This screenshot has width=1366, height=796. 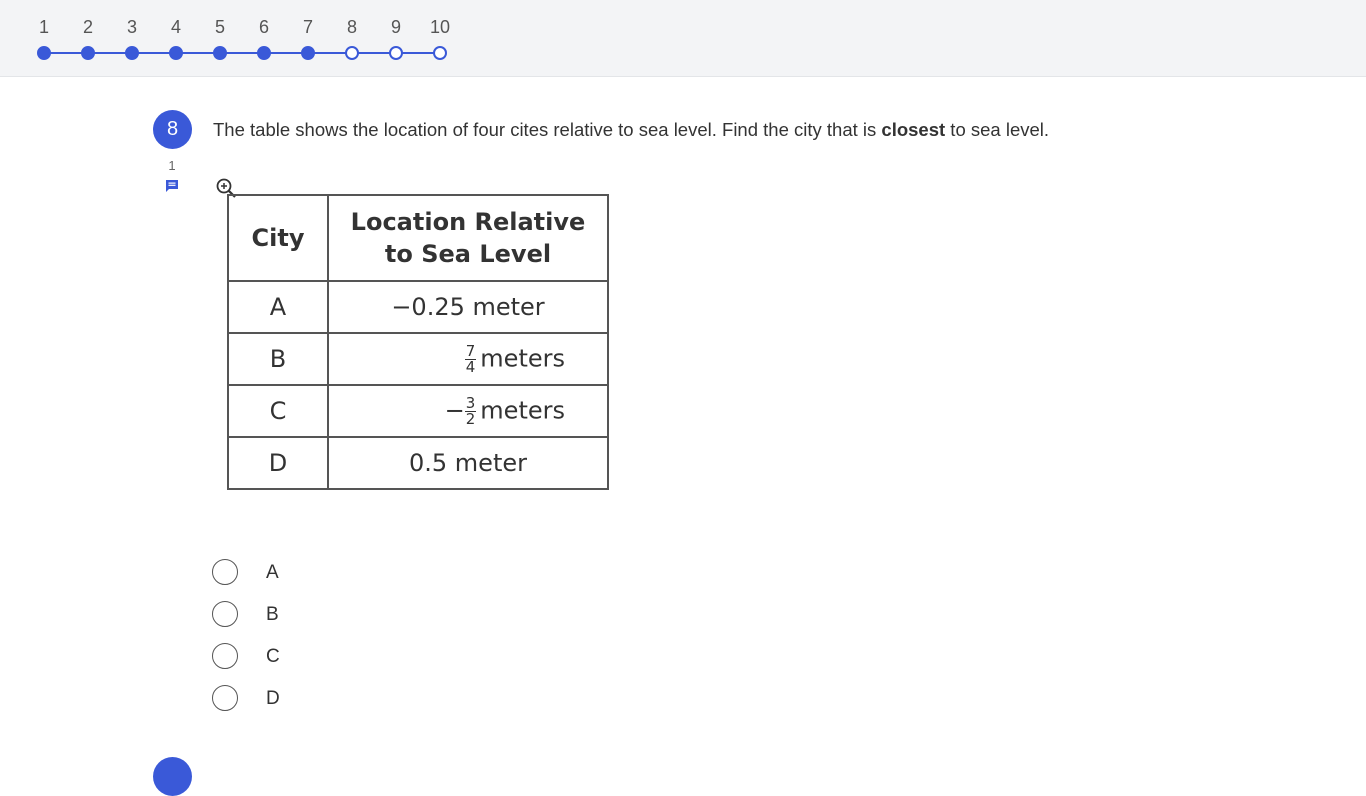 I want to click on progress-step-number: 5, so click(x=219, y=27).